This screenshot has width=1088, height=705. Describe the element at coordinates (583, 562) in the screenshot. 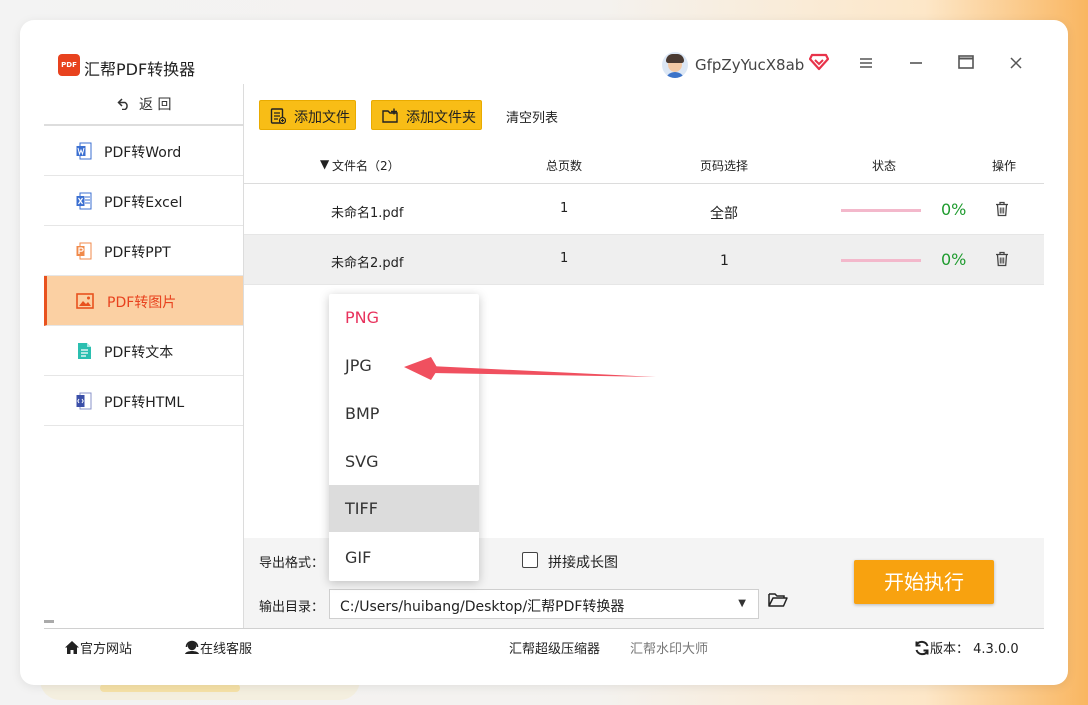

I see `merge-long-image-label: 拼接成长图` at that location.